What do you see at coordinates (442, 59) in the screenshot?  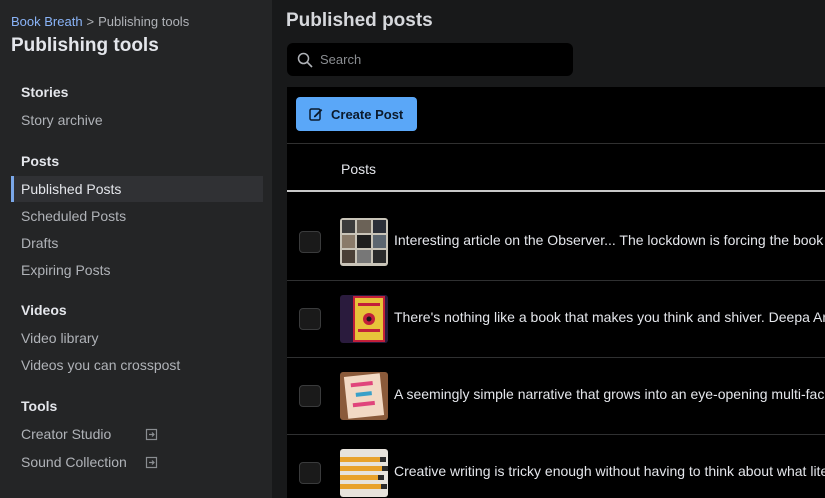 I see `search-input` at bounding box center [442, 59].